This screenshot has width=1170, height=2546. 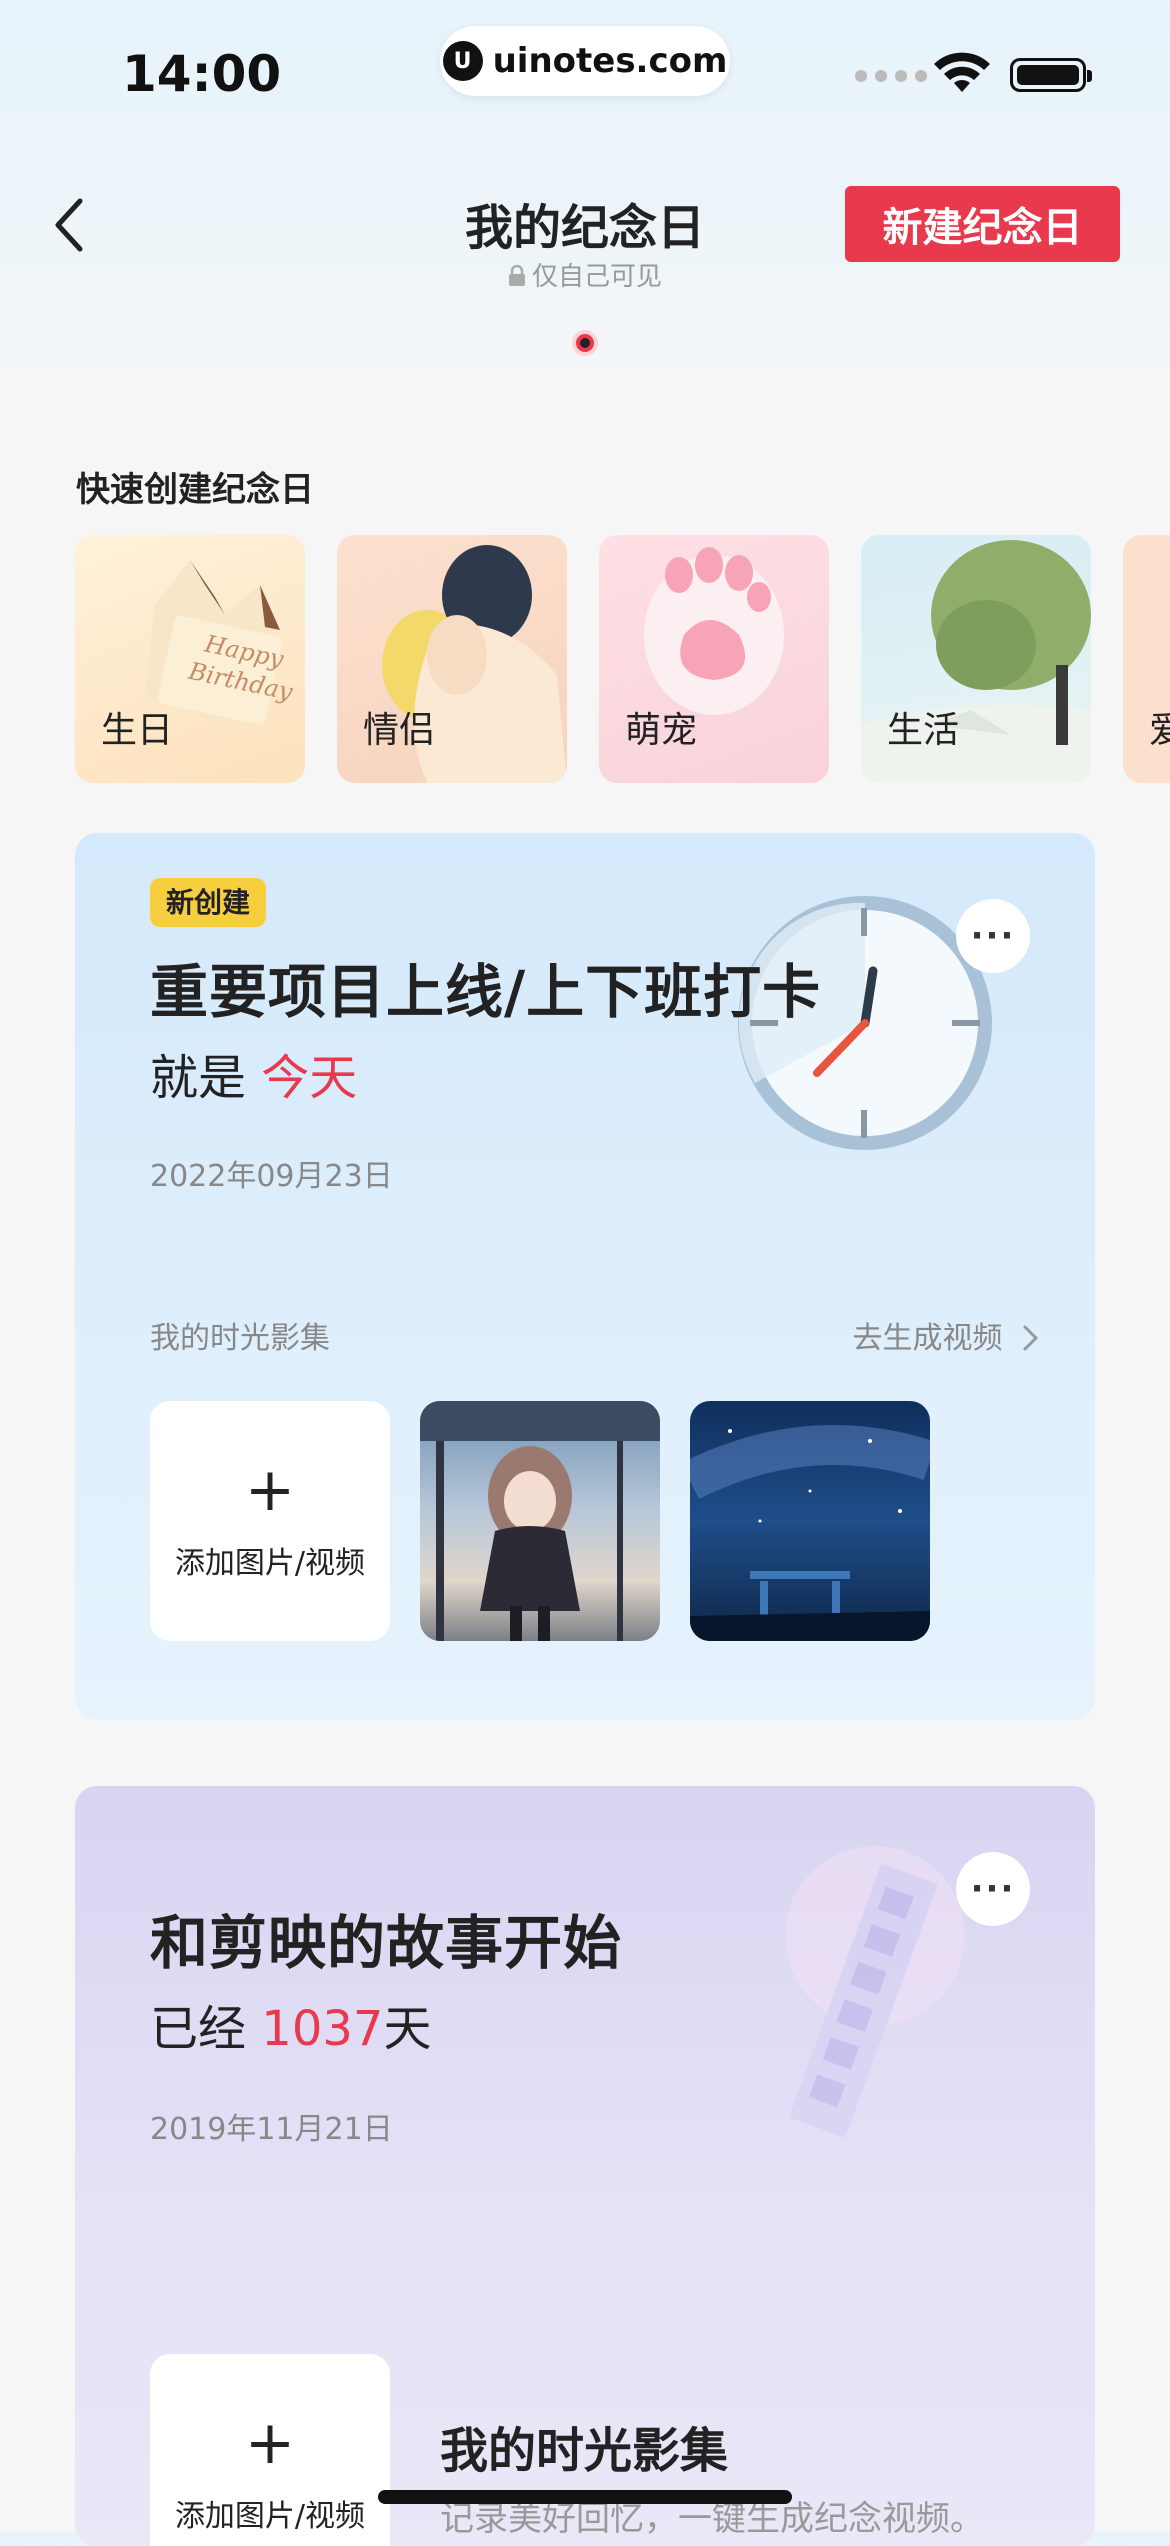 What do you see at coordinates (452, 659) in the screenshot?
I see `quick-create-couple: 情侣` at bounding box center [452, 659].